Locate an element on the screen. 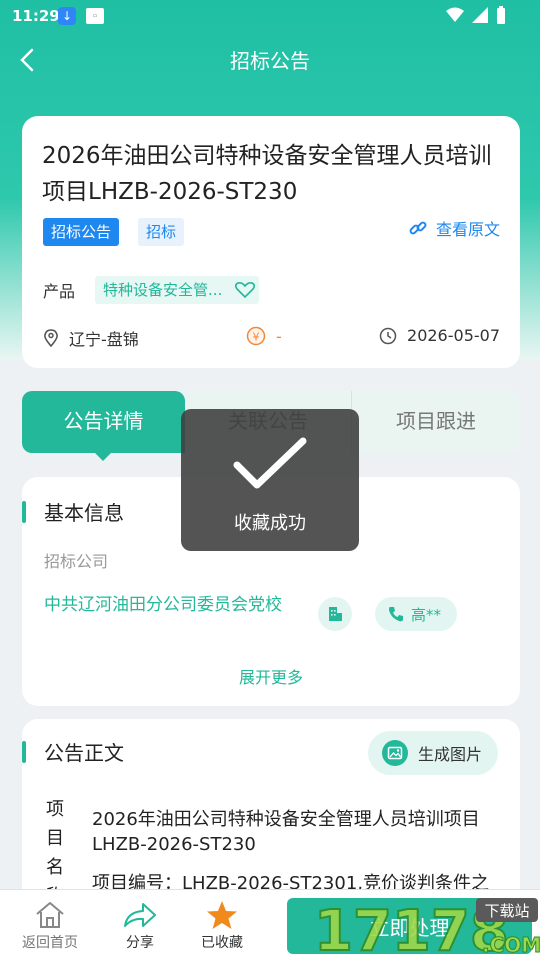 Image resolution: width=540 pixels, height=960 pixels. company-label: 招标公司 is located at coordinates (76, 561).